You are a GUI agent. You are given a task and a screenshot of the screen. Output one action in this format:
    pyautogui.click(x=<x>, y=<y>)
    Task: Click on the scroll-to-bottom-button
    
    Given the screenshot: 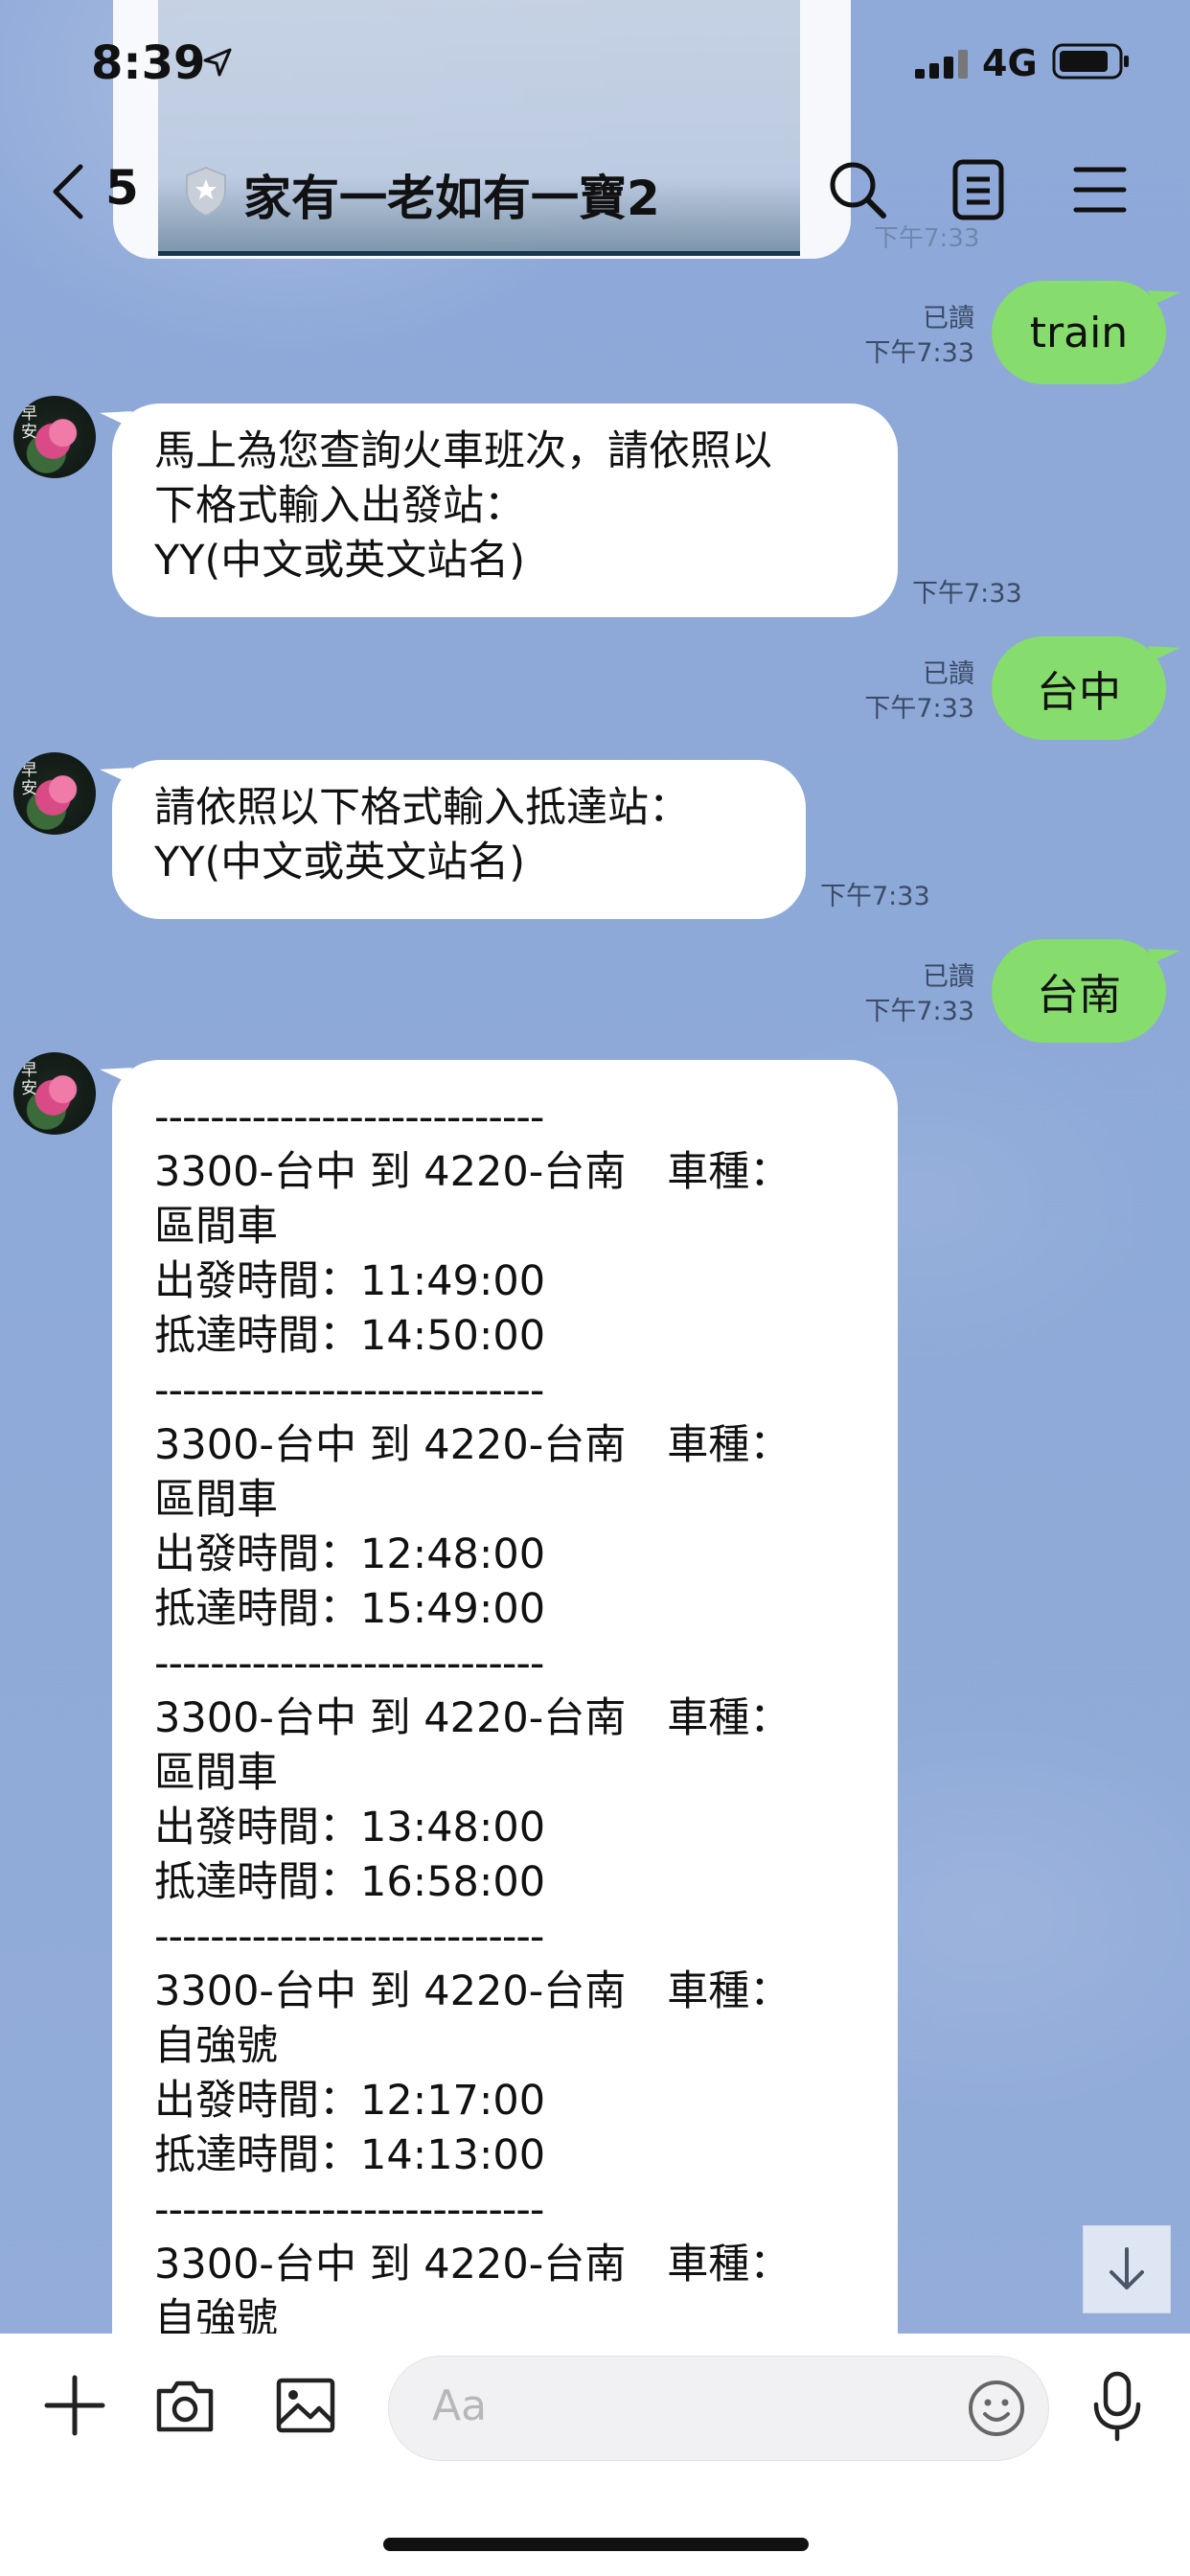 What is the action you would take?
    pyautogui.click(x=1127, y=2269)
    